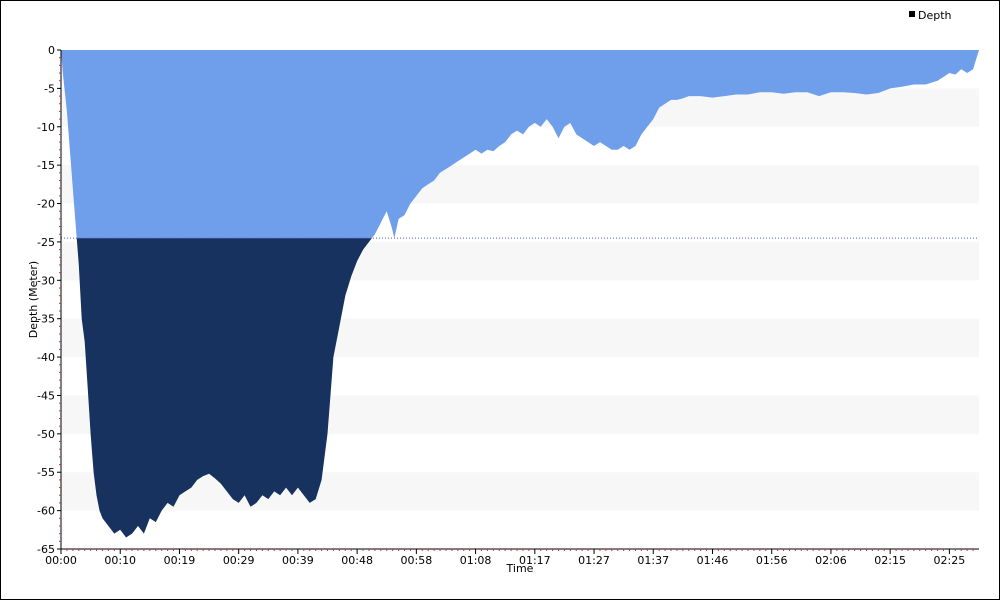 Image resolution: width=1000 pixels, height=600 pixels. I want to click on legend: Depth, so click(930, 15).